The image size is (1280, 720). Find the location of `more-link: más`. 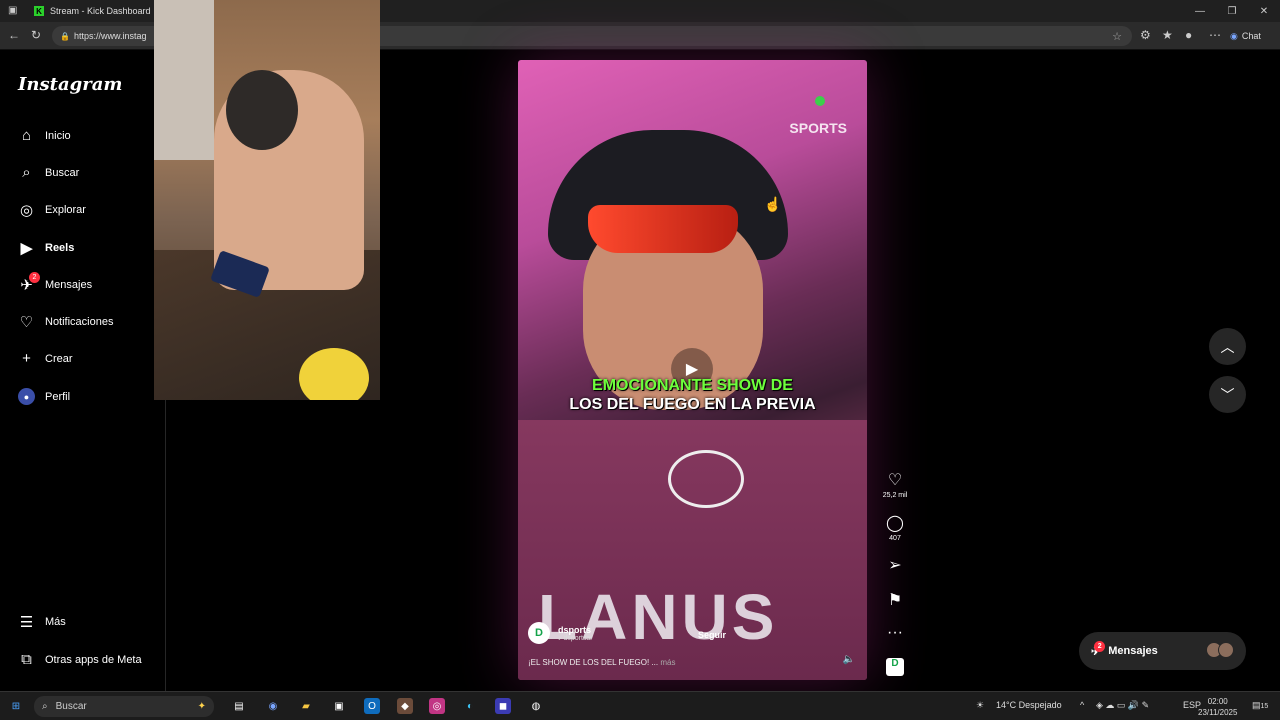

more-link: más is located at coordinates (667, 662).